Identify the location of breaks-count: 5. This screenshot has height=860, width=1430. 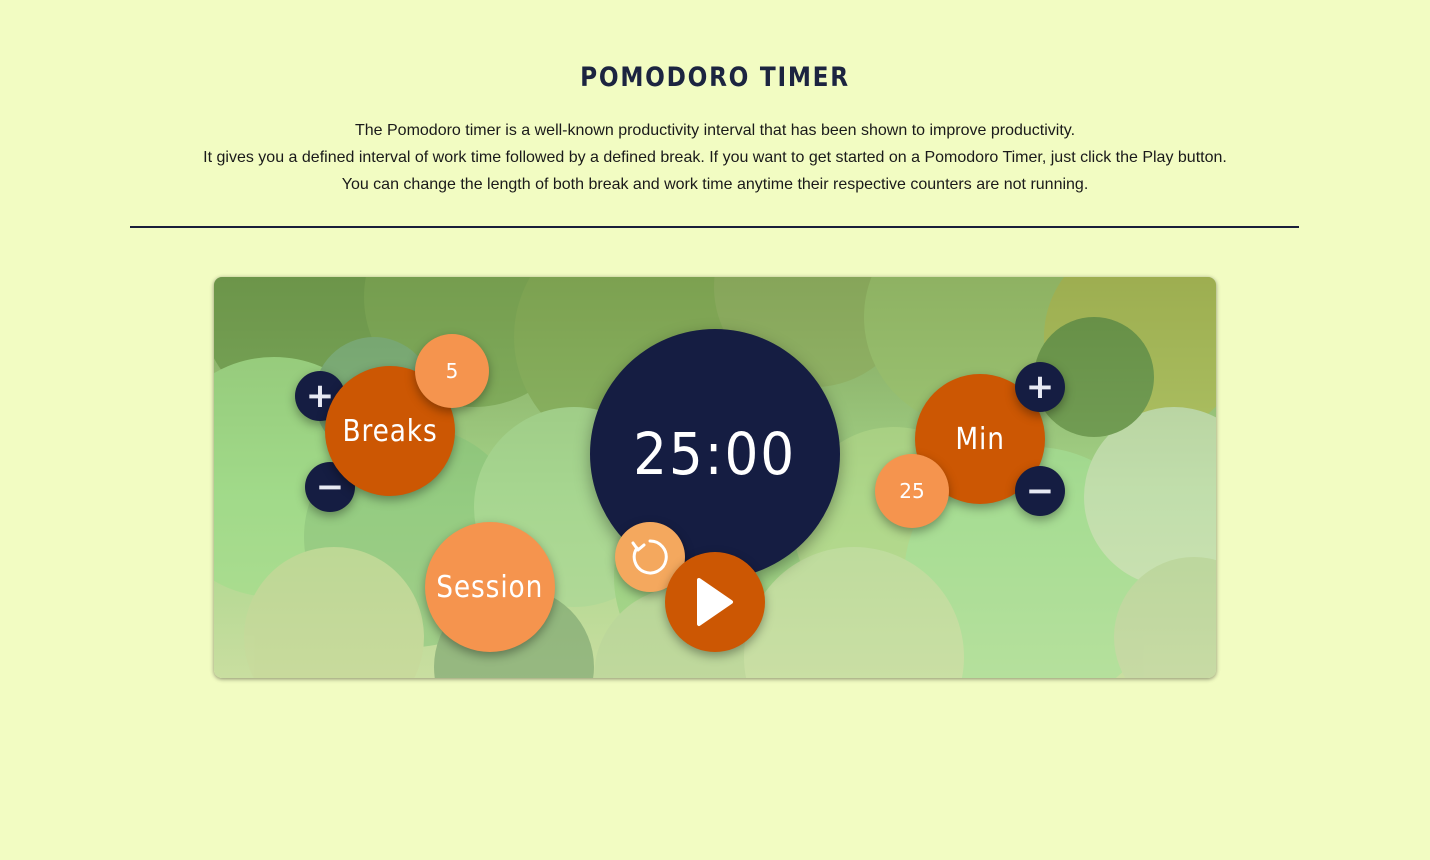
(452, 371).